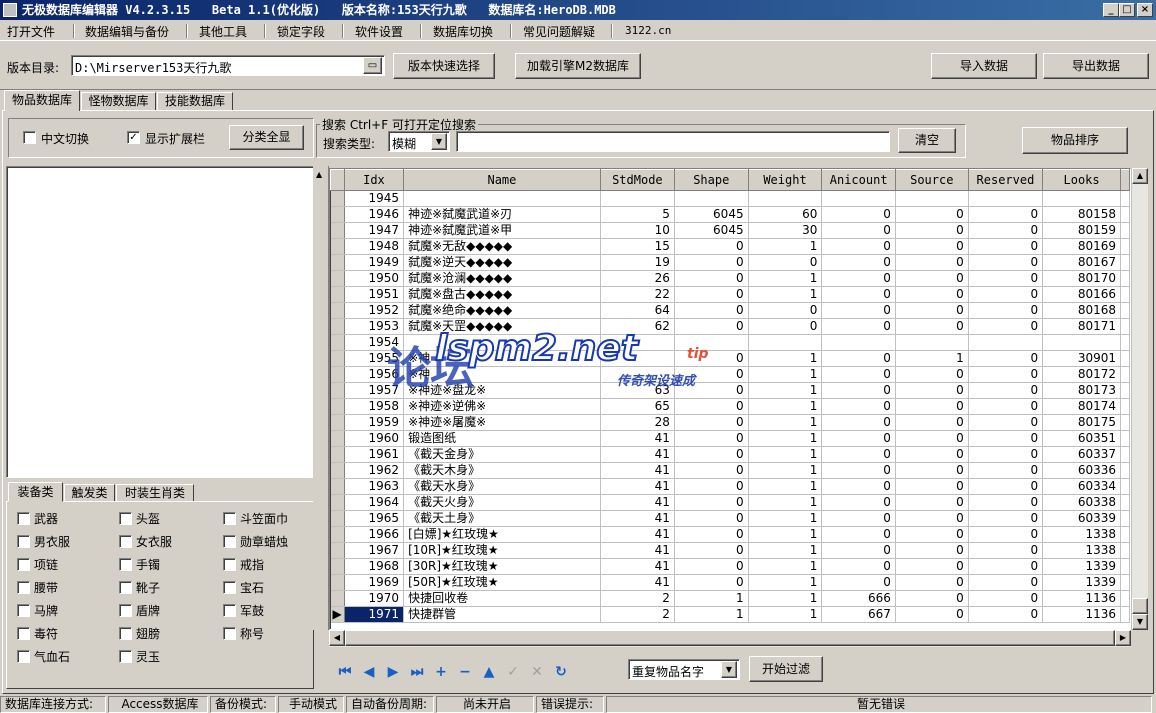 The image size is (1156, 713). Describe the element at coordinates (502, 566) in the screenshot. I see `grid-cell-name: [30R]★红玫瑰★` at that location.